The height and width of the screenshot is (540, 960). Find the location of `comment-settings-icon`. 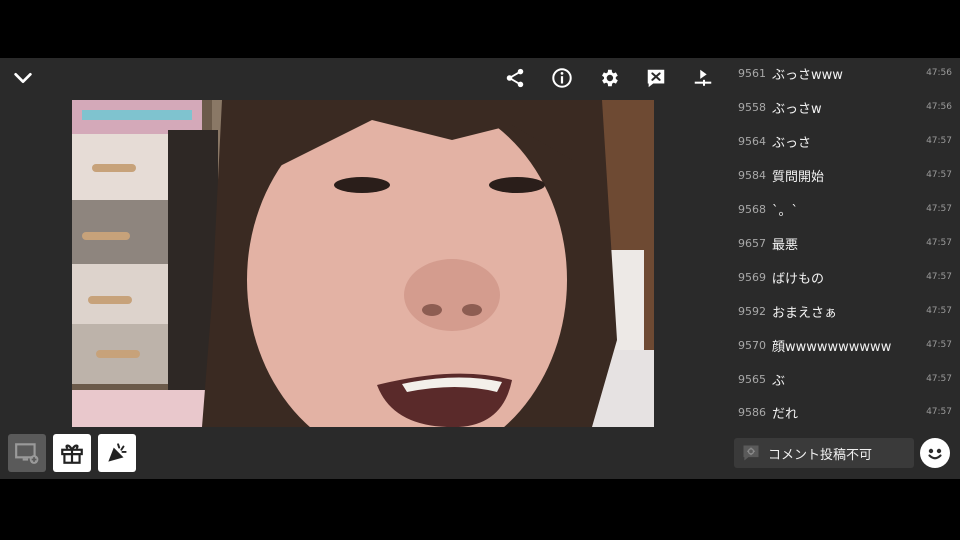

comment-settings-icon is located at coordinates (751, 453).